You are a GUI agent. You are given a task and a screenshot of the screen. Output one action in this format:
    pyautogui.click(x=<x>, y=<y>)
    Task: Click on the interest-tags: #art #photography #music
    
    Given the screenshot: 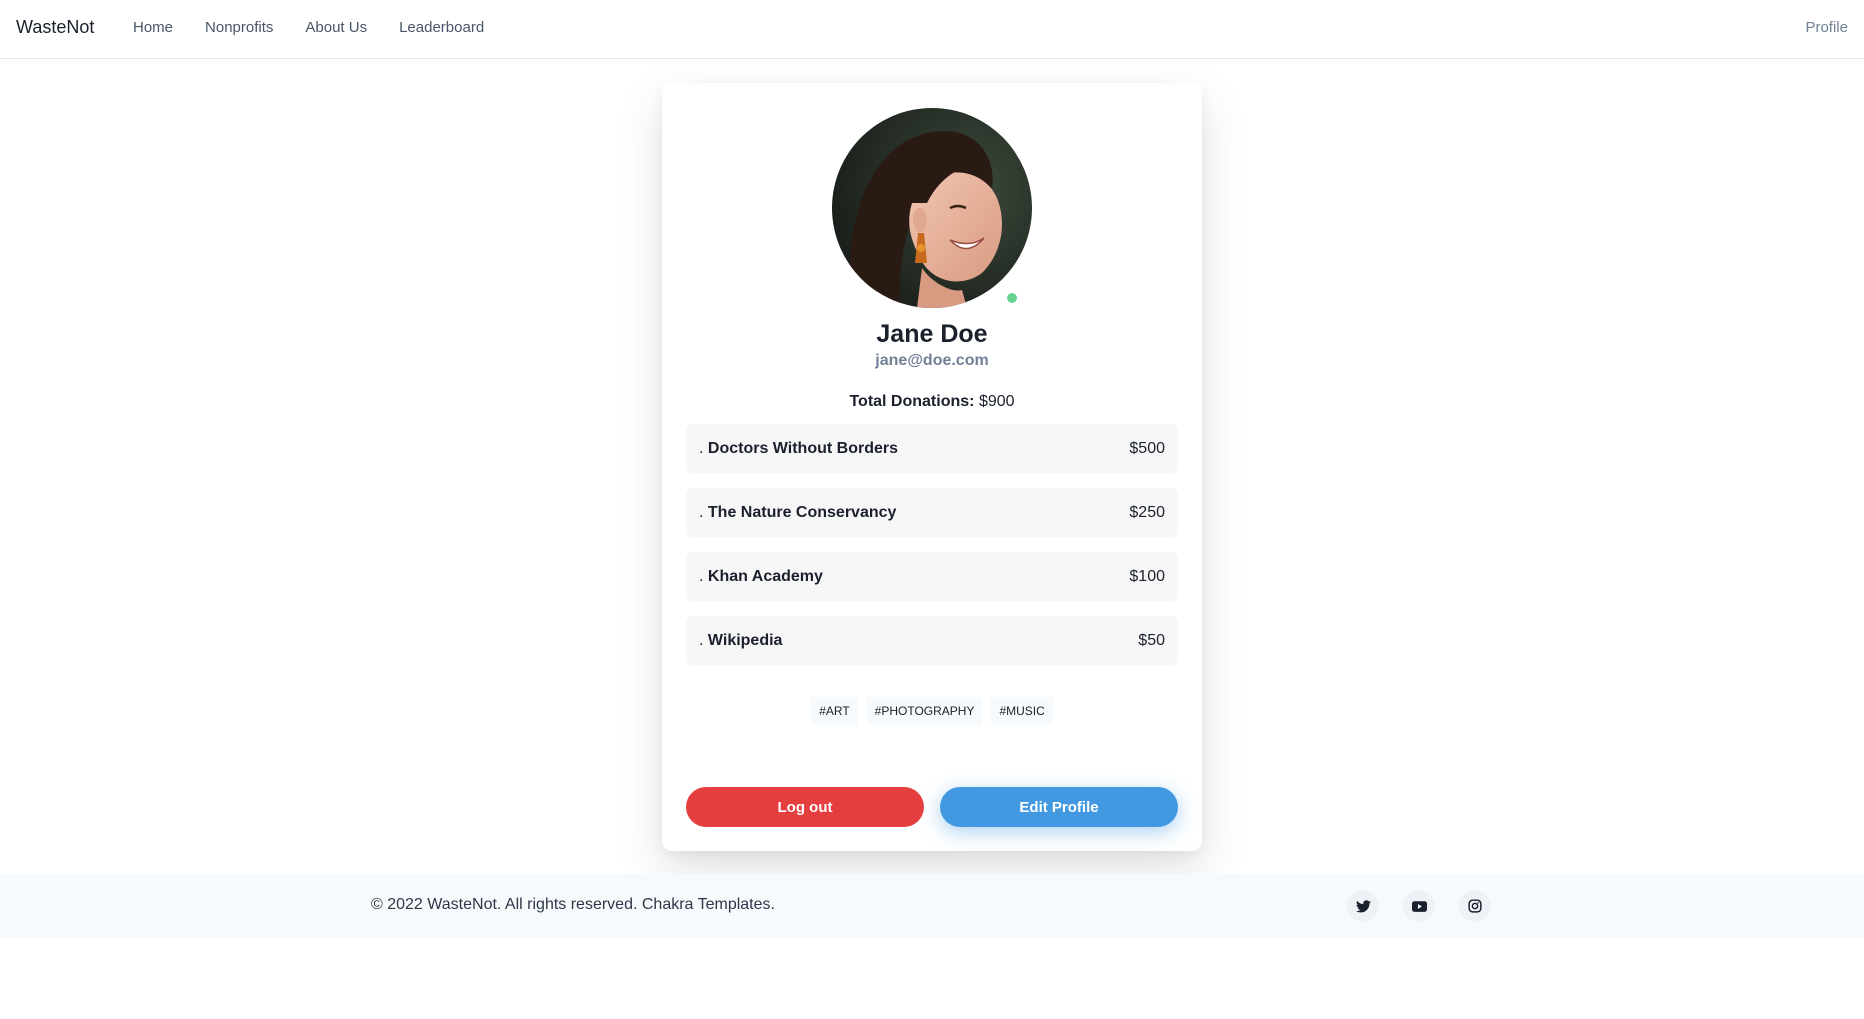 What is the action you would take?
    pyautogui.click(x=932, y=711)
    